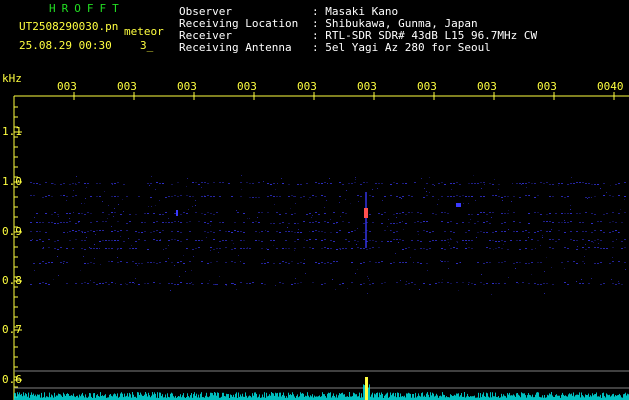 The height and width of the screenshot is (400, 629). I want to click on meteor-echo, so click(458, 205).